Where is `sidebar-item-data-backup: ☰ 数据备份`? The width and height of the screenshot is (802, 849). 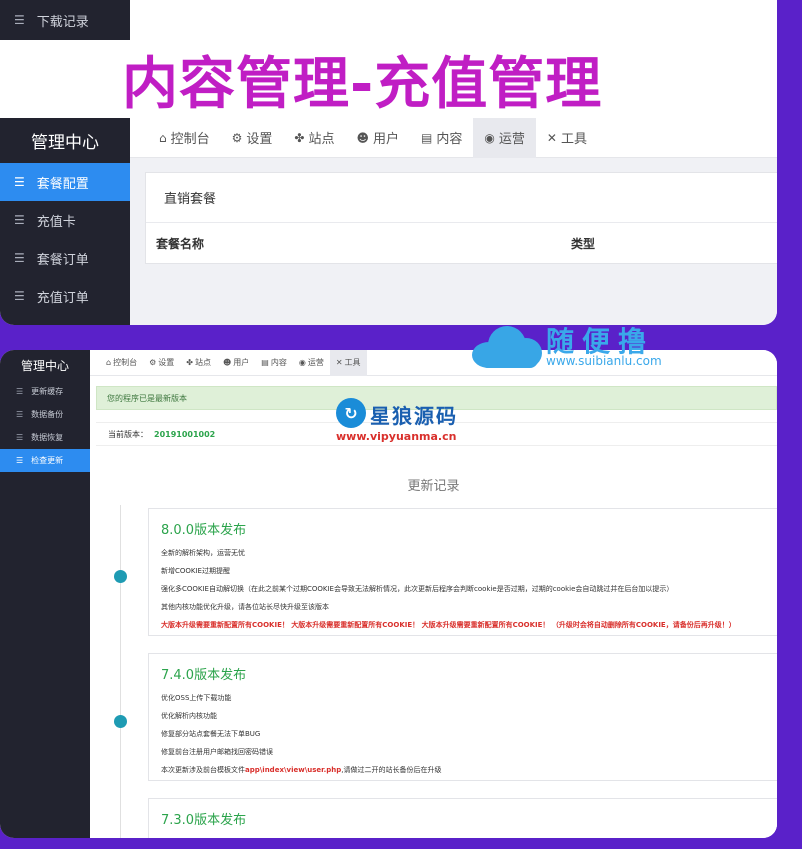 sidebar-item-data-backup: ☰ 数据备份 is located at coordinates (45, 414).